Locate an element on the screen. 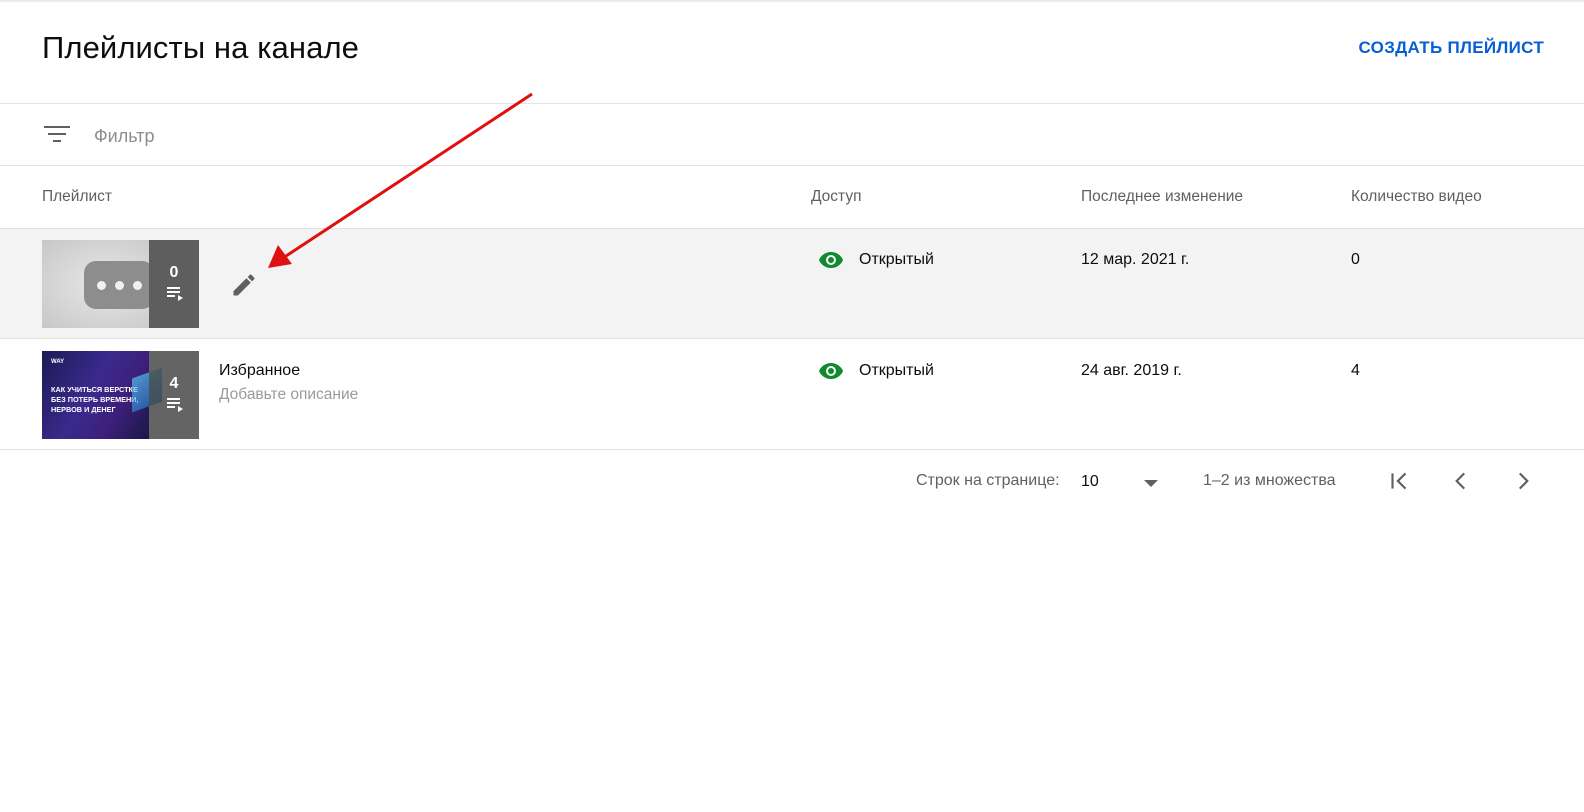 The image size is (1584, 812). video-count: 4 is located at coordinates (1355, 370).